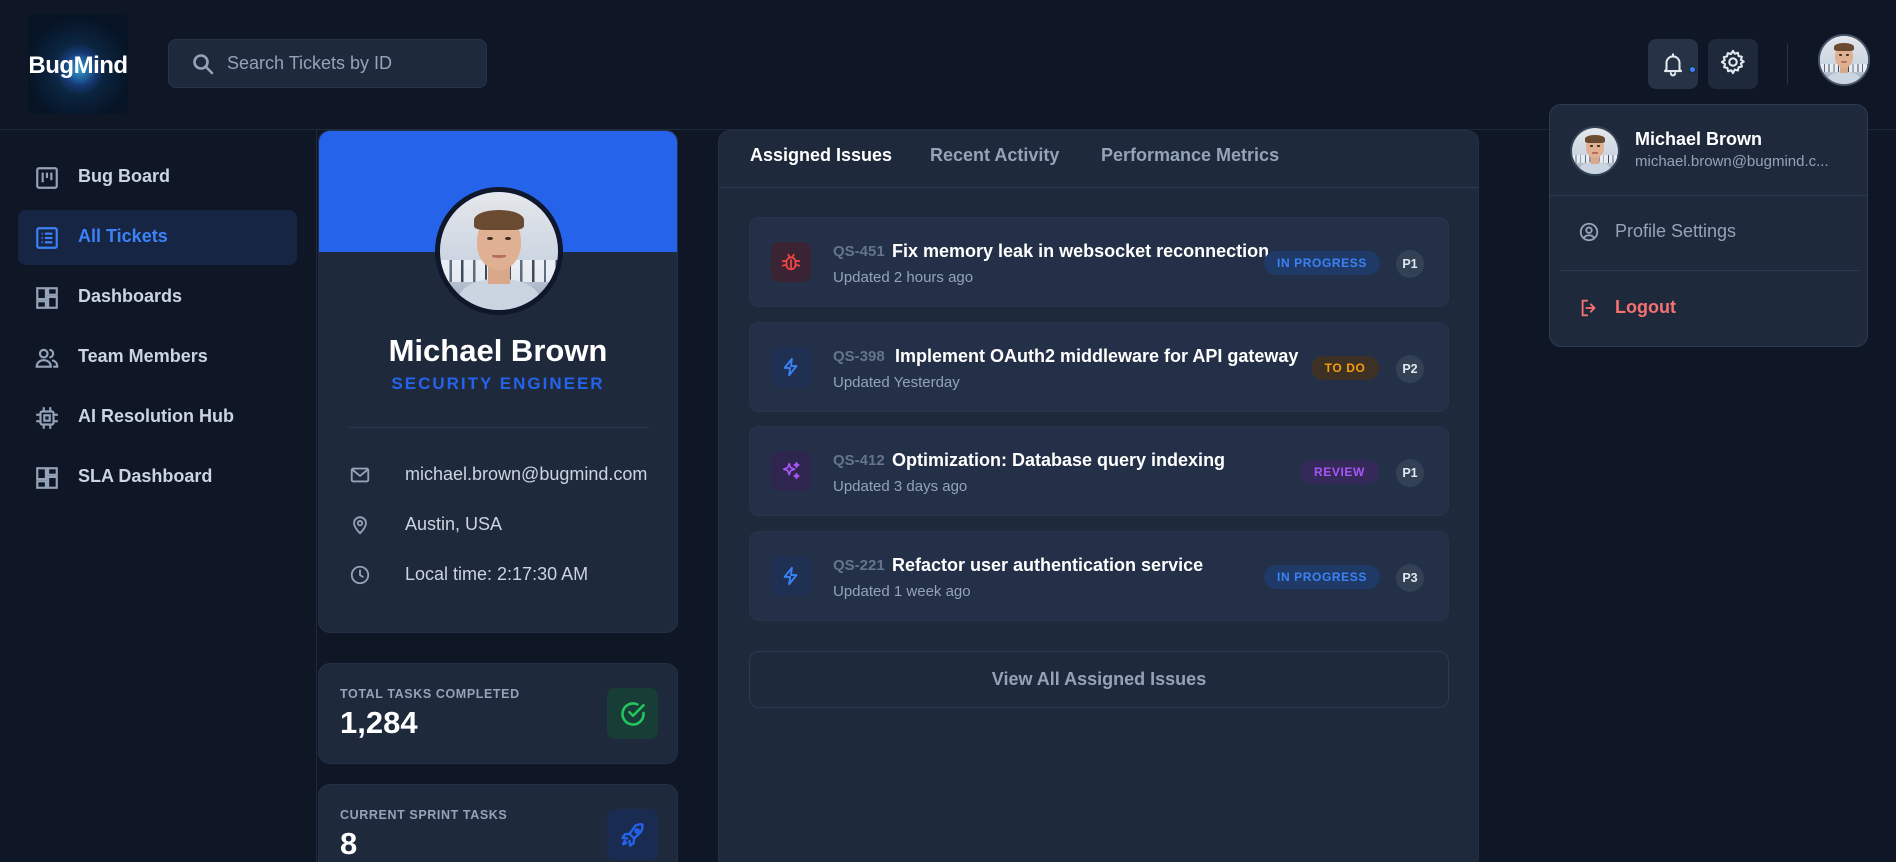  I want to click on user-avatar-button, so click(1844, 60).